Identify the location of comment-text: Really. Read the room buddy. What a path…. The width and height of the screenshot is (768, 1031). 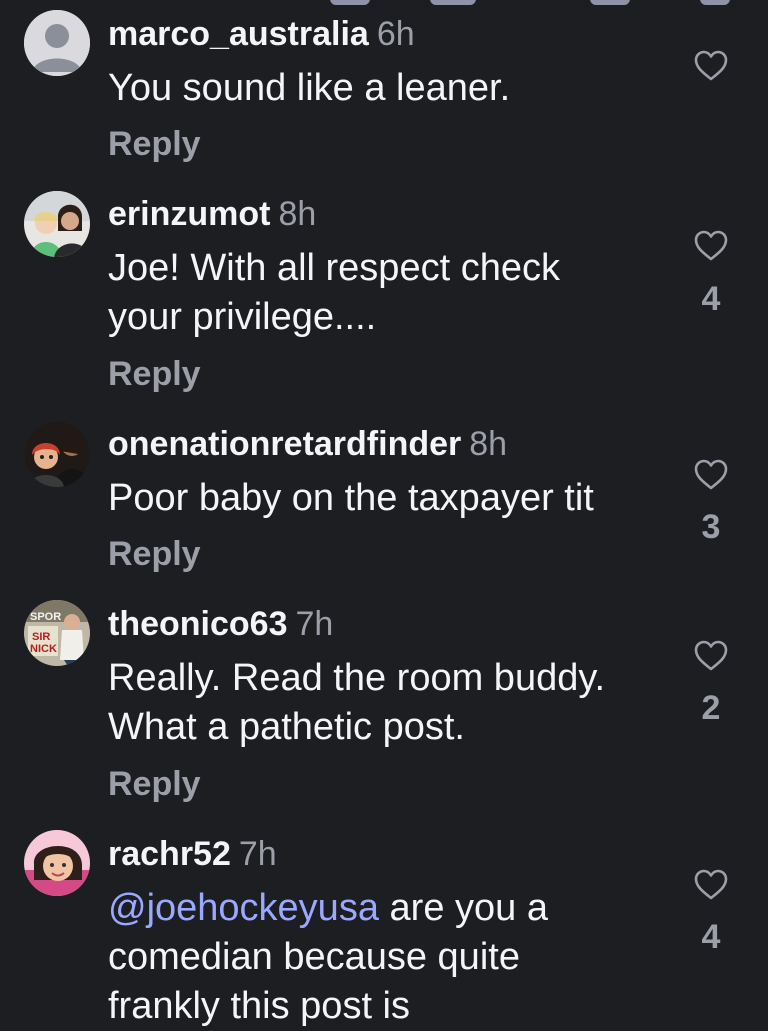
(388, 703).